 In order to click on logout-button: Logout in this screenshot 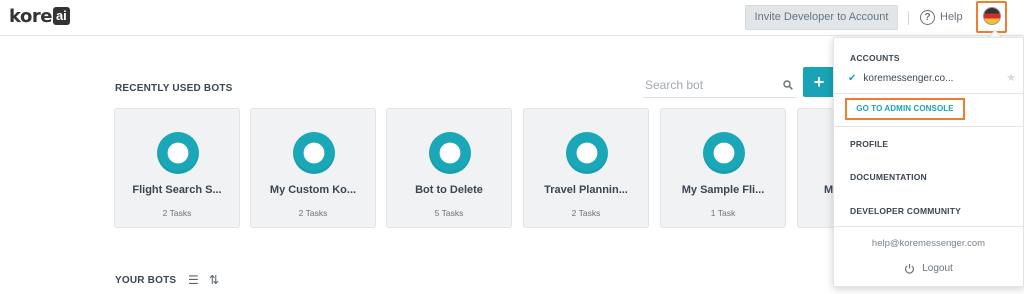, I will do `click(928, 268)`.